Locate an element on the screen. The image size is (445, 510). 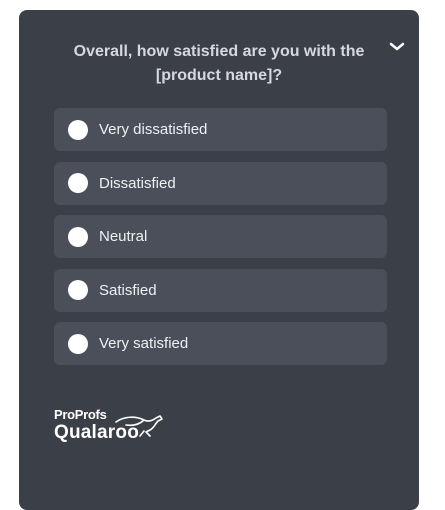
kangaroo-icon is located at coordinates (141, 427).